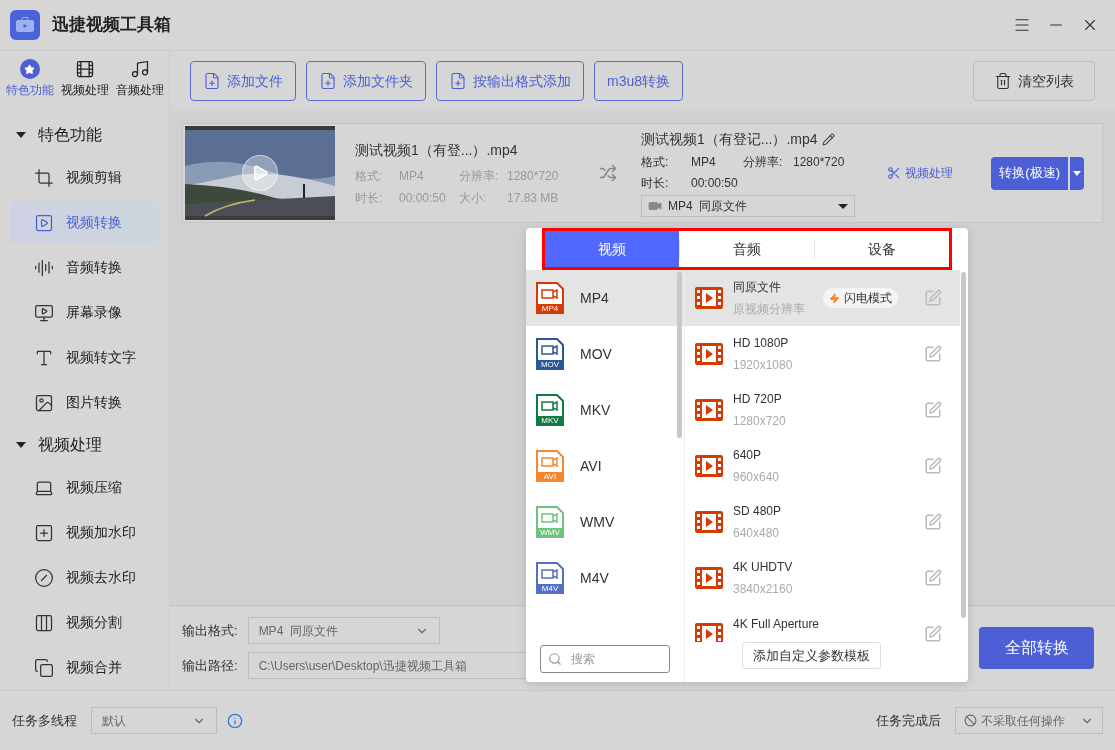 The image size is (1115, 750). I want to click on shuffle-icon, so click(608, 173).